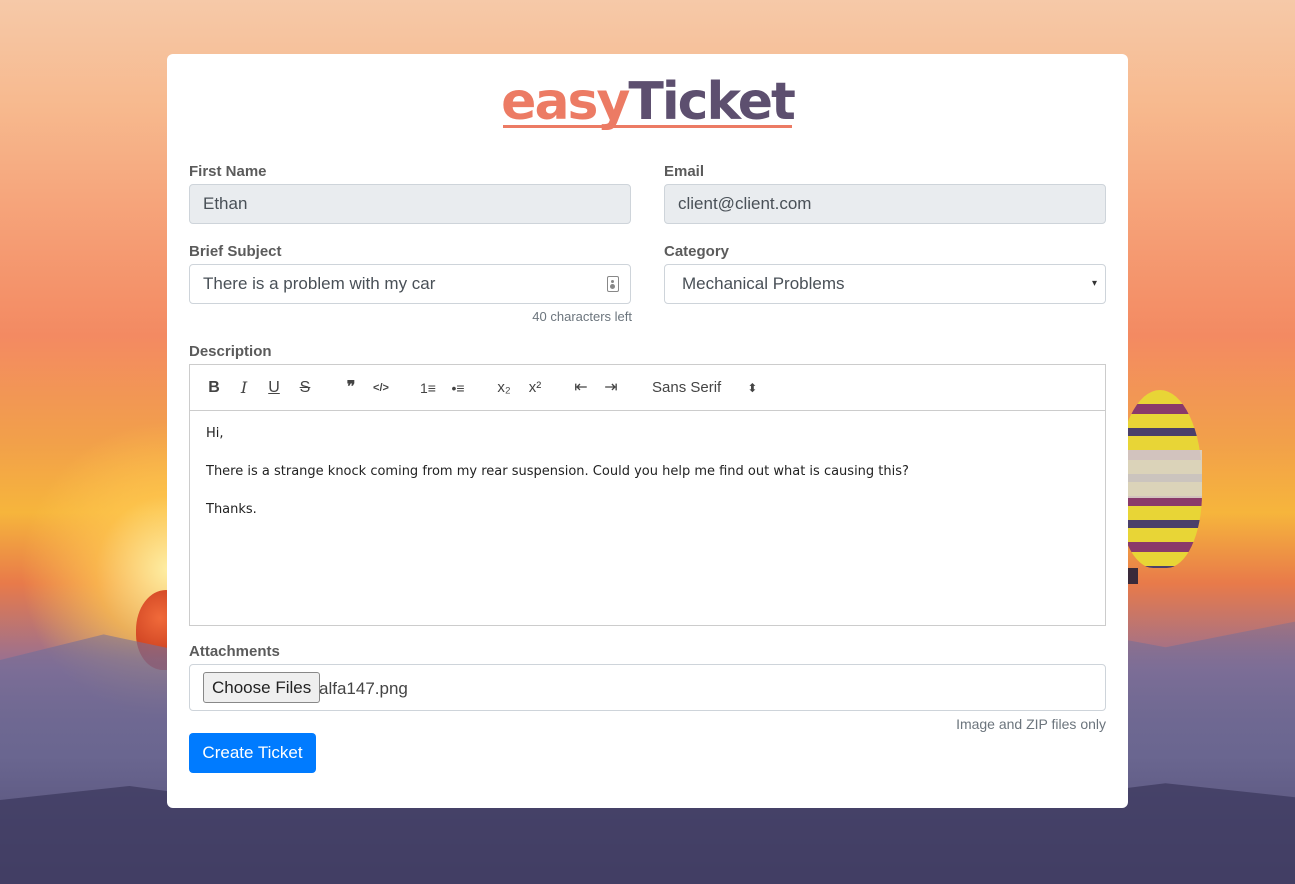 This screenshot has height=884, width=1295. I want to click on superscript-button: x², so click(535, 388).